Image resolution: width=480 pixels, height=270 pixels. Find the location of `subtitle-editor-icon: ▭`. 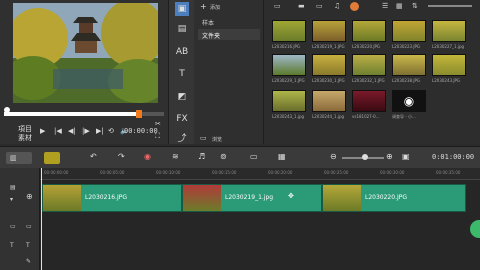

subtitle-editor-icon: ▭ is located at coordinates (254, 156).